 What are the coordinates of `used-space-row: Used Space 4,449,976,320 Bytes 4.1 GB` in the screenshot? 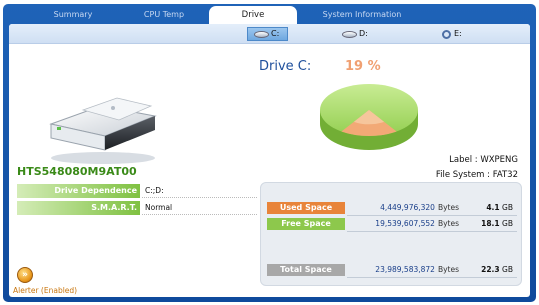 It's located at (392, 209).